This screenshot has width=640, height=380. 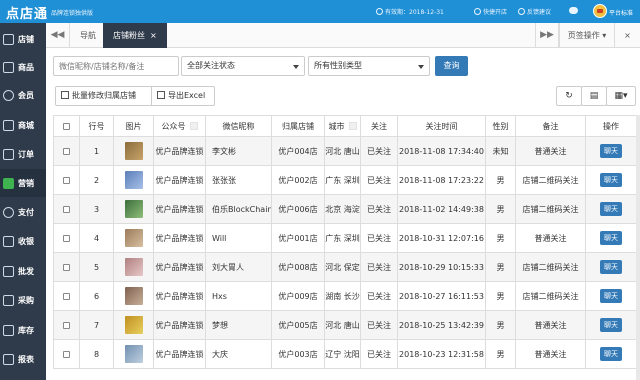 I want to click on col-header-follow-time: 关注时间, so click(x=441, y=126).